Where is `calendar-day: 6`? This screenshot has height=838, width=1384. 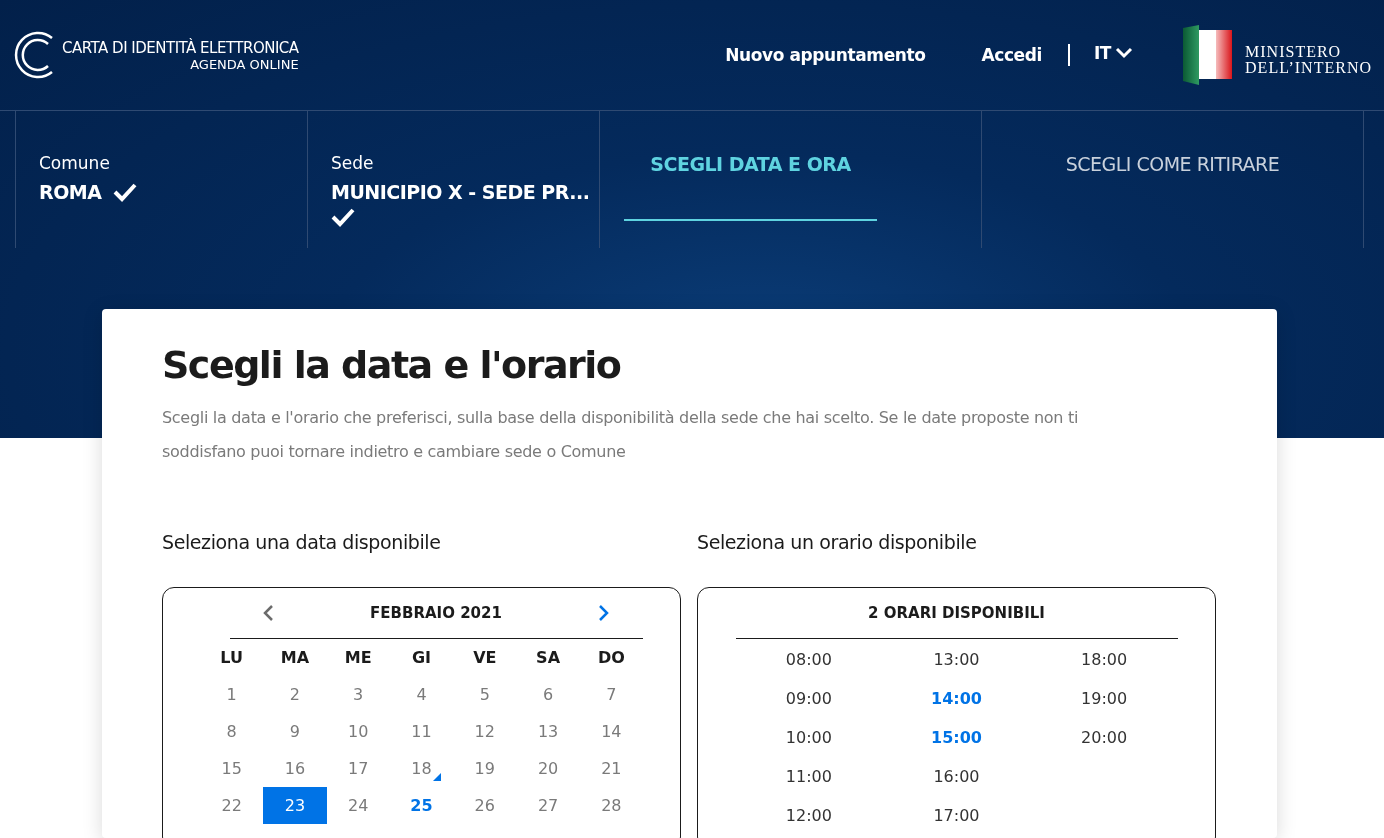
calendar-day: 6 is located at coordinates (548, 694).